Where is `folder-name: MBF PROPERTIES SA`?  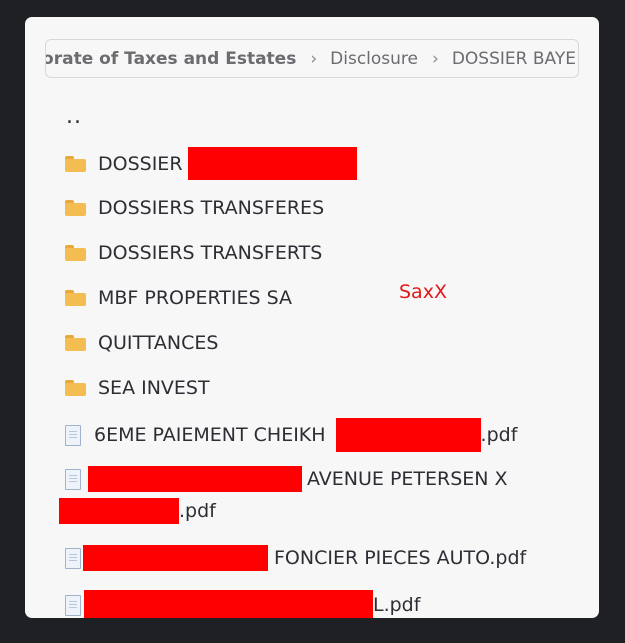 folder-name: MBF PROPERTIES SA is located at coordinates (195, 298).